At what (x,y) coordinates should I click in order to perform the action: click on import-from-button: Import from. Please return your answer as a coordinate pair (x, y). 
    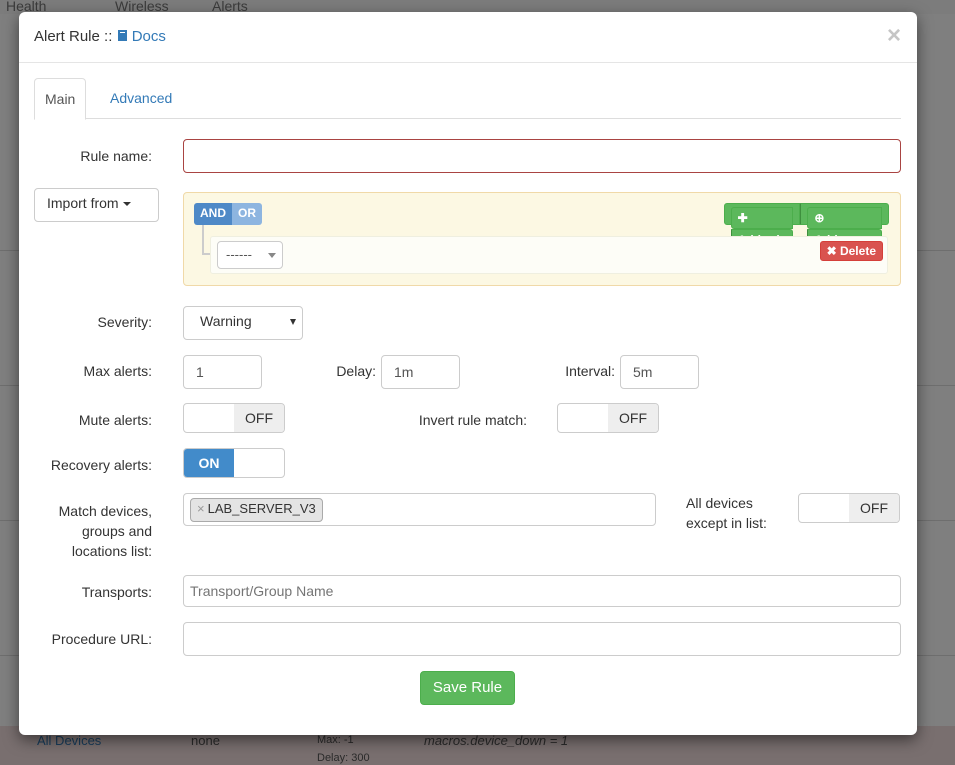
    Looking at the image, I should click on (96, 205).